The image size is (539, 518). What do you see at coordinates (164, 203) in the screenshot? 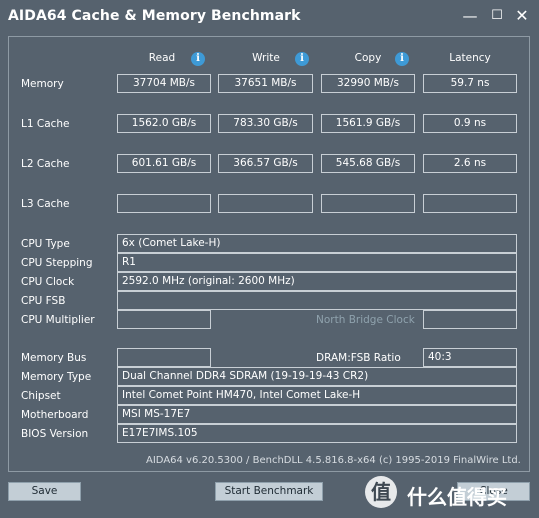
I see `l3-read-value` at bounding box center [164, 203].